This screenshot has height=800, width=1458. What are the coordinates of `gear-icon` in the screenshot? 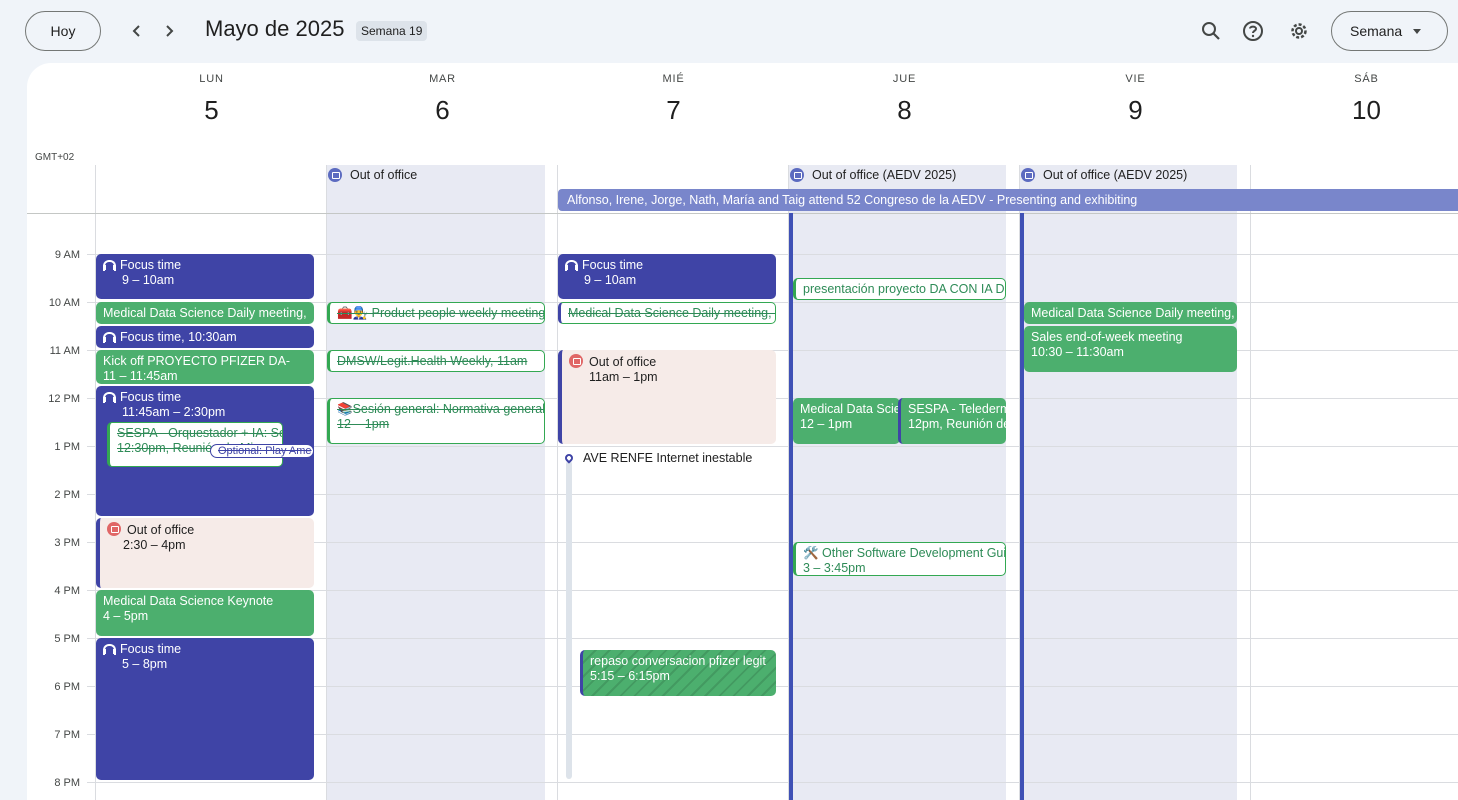 It's located at (1299, 31).